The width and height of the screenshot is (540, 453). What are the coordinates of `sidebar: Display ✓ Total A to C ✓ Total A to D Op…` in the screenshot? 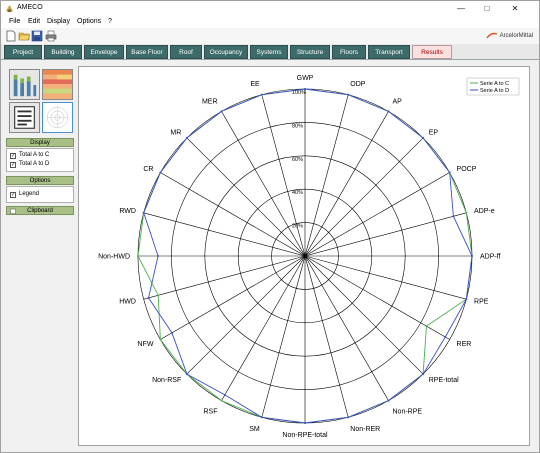 It's located at (40, 256).